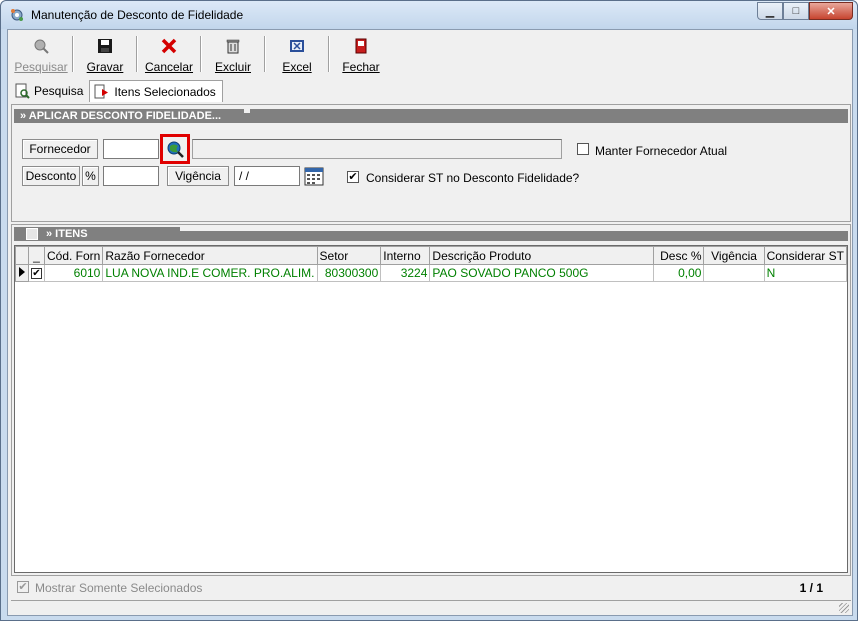 The image size is (858, 621). I want to click on row-select-cell: ✔, so click(36, 273).